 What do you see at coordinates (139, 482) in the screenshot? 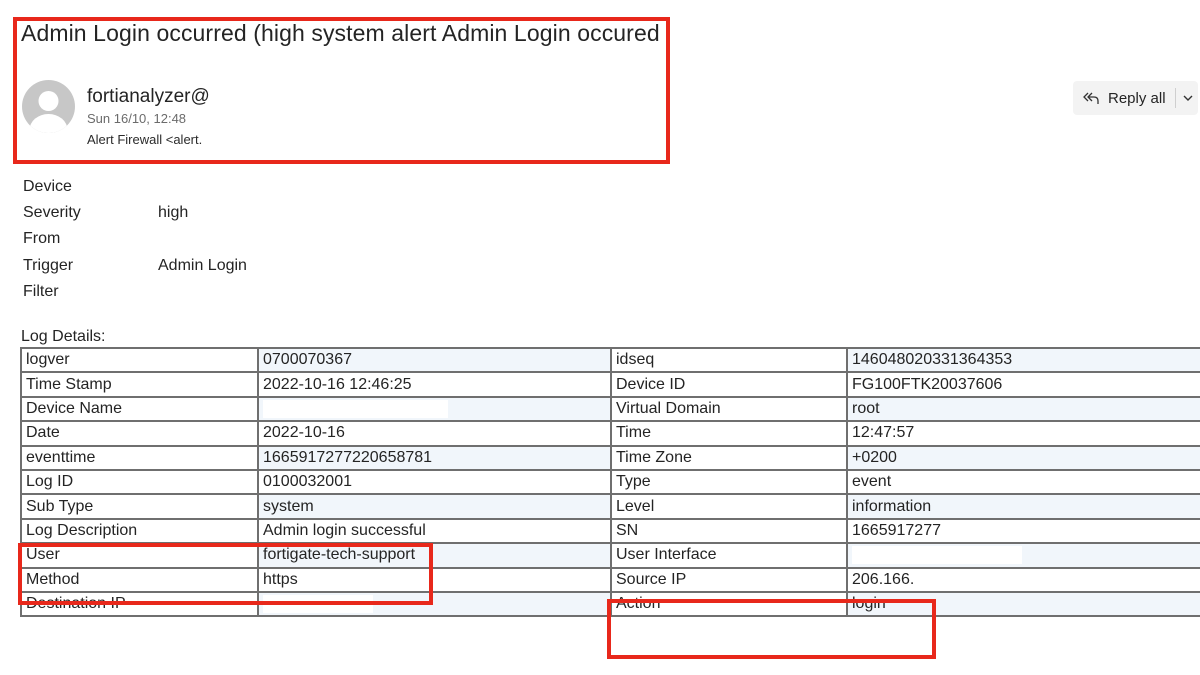
I see `log-key: Log ID` at bounding box center [139, 482].